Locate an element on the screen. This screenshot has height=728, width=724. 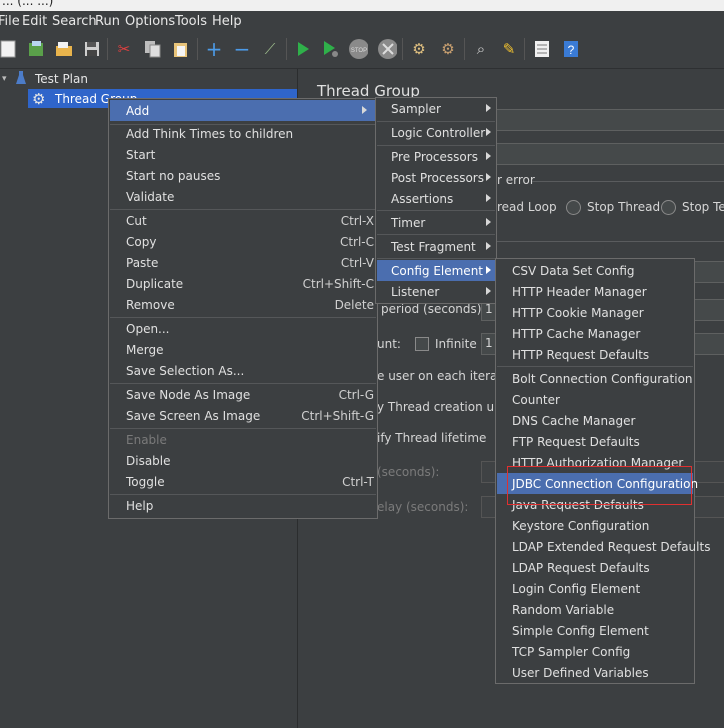
clear-icon: ⚙ is located at coordinates (419, 49).